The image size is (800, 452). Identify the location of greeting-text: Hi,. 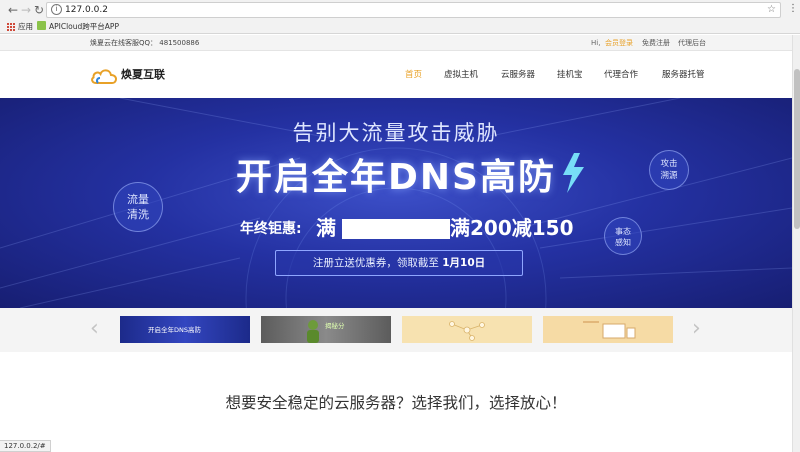
(596, 43).